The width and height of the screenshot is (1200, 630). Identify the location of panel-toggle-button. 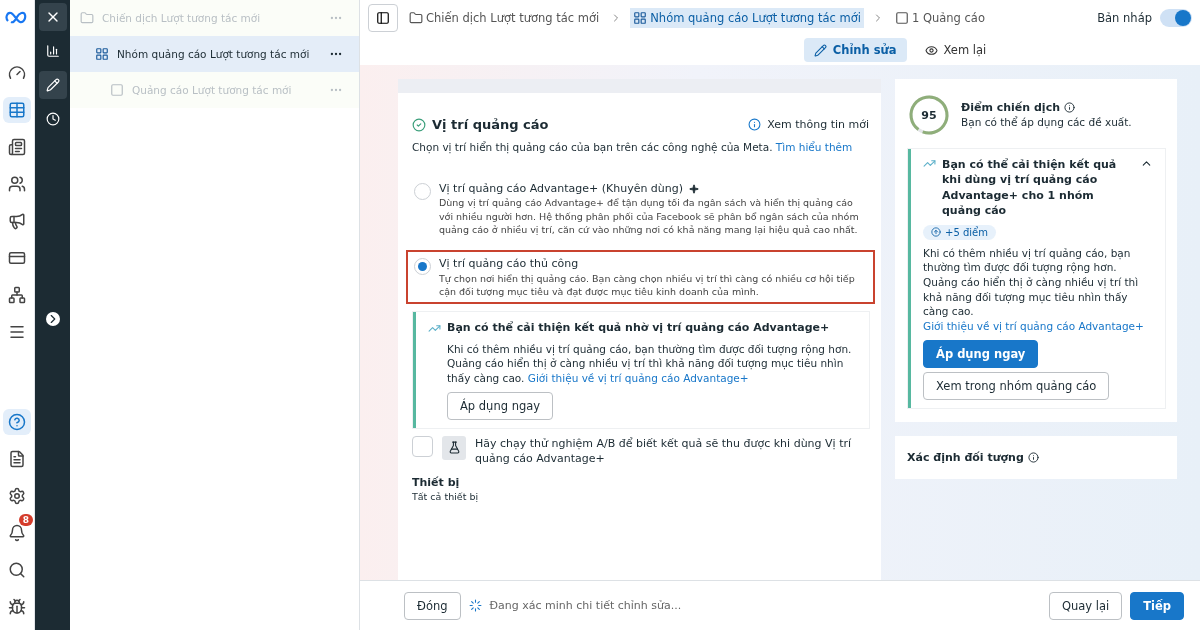
(383, 17).